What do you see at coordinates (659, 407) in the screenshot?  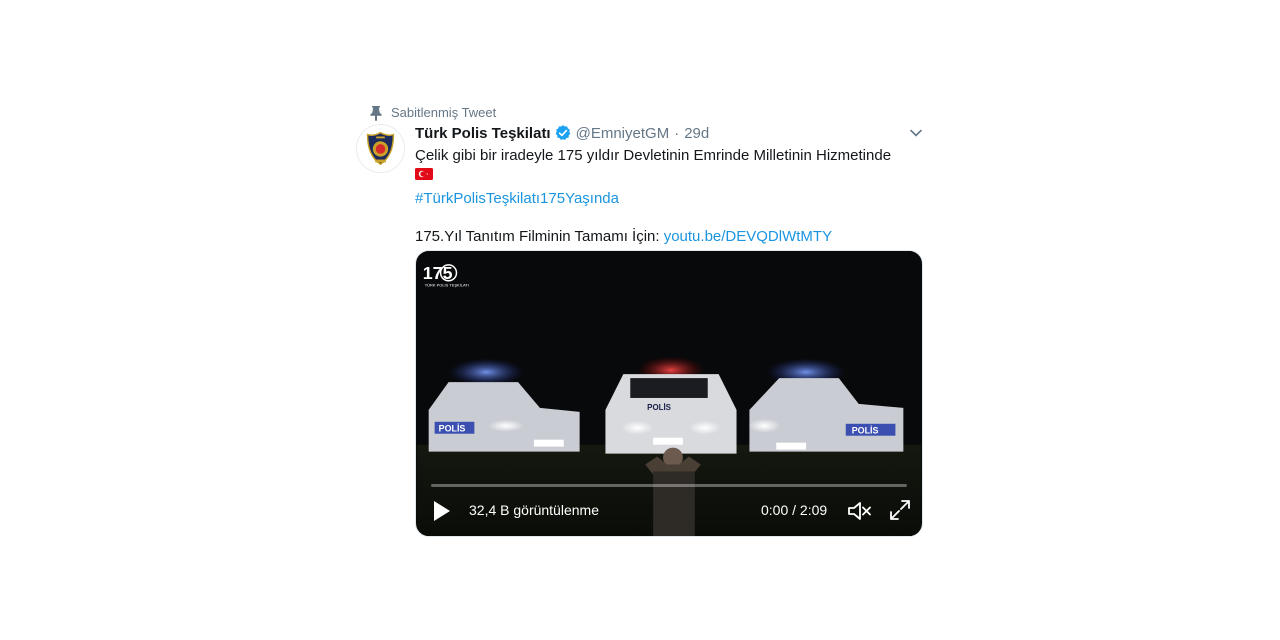 I see `car-label-center: POLİS` at bounding box center [659, 407].